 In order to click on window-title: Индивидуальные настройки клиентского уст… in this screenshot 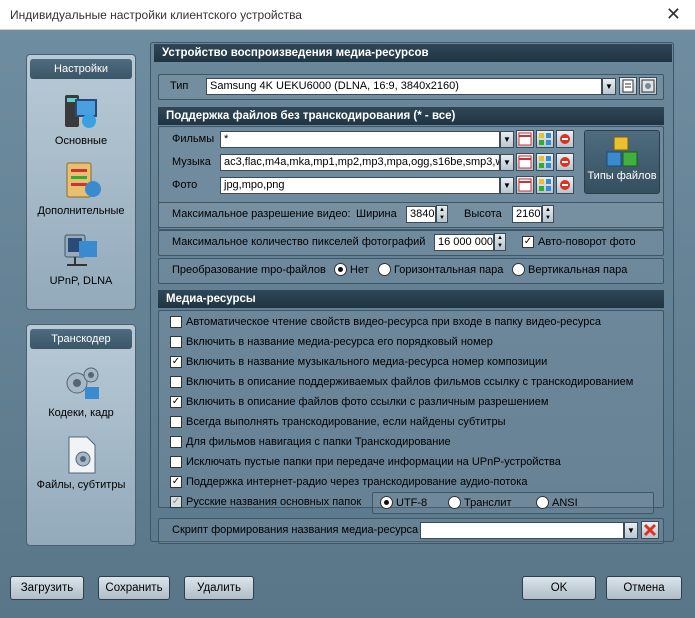, I will do `click(156, 15)`.